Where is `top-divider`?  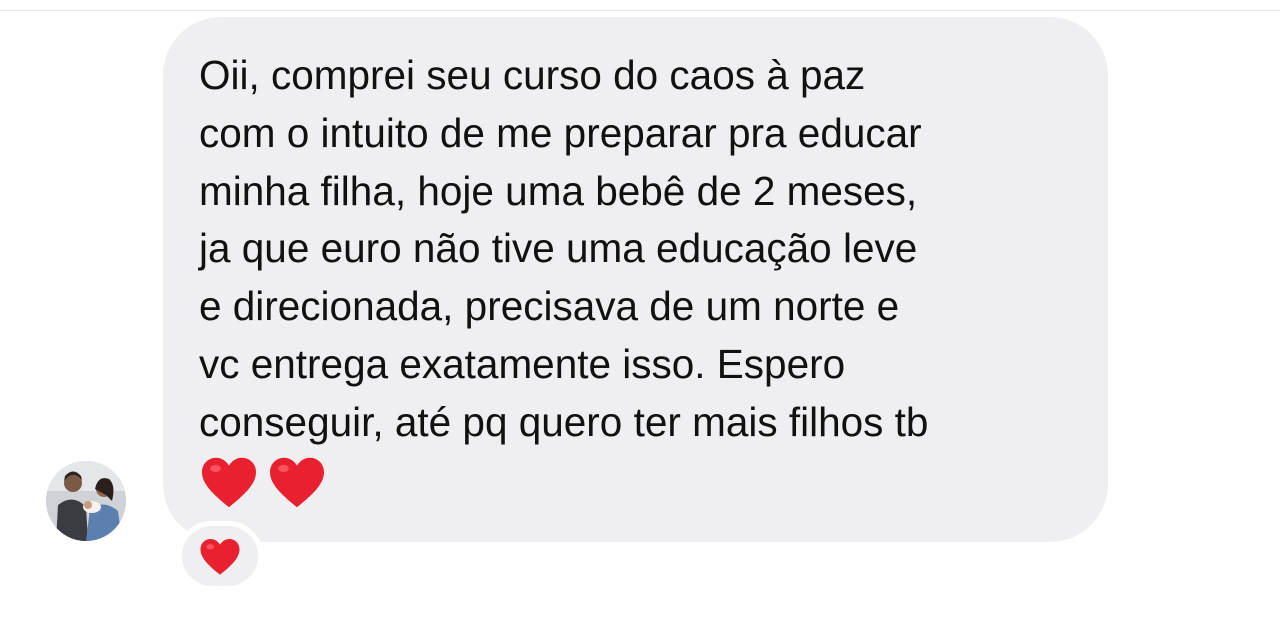 top-divider is located at coordinates (640, 10).